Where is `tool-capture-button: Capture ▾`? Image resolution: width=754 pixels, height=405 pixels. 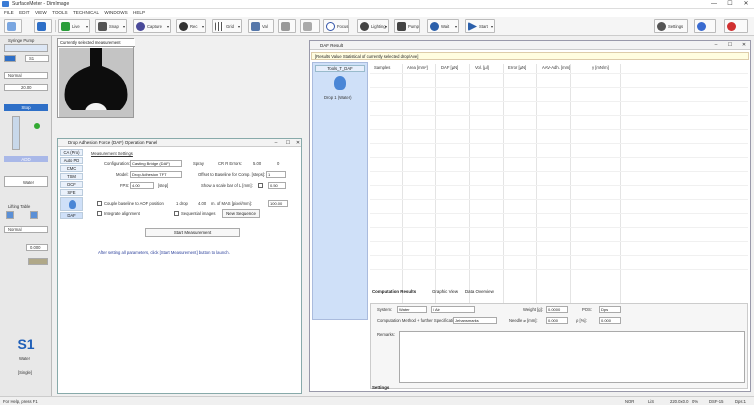 tool-capture-button: Capture ▾ is located at coordinates (152, 26).